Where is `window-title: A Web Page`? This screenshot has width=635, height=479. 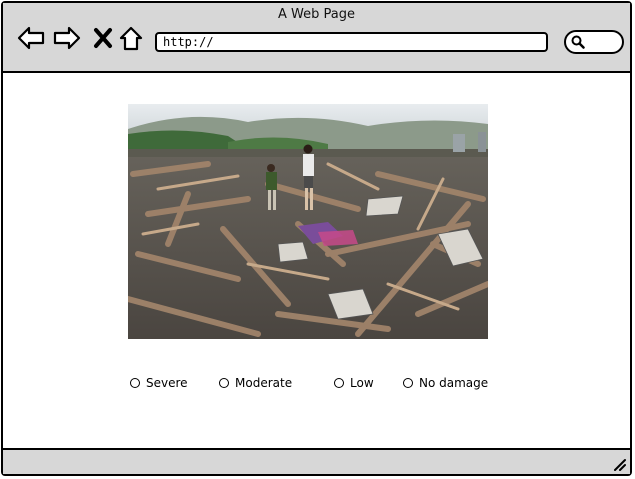
window-title: A Web Page is located at coordinates (316, 14).